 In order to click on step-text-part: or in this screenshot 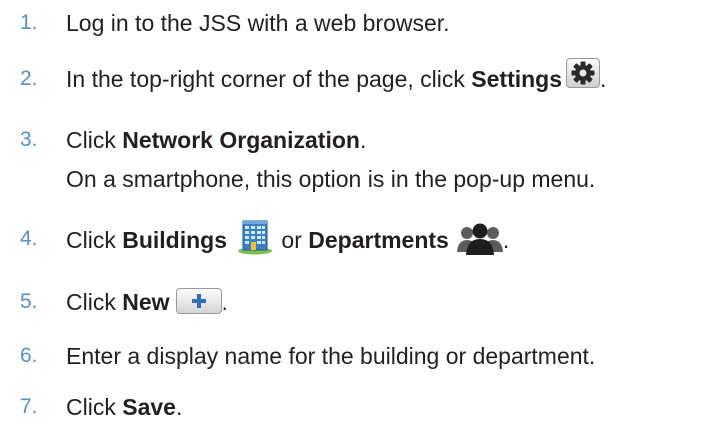, I will do `click(292, 240)`.